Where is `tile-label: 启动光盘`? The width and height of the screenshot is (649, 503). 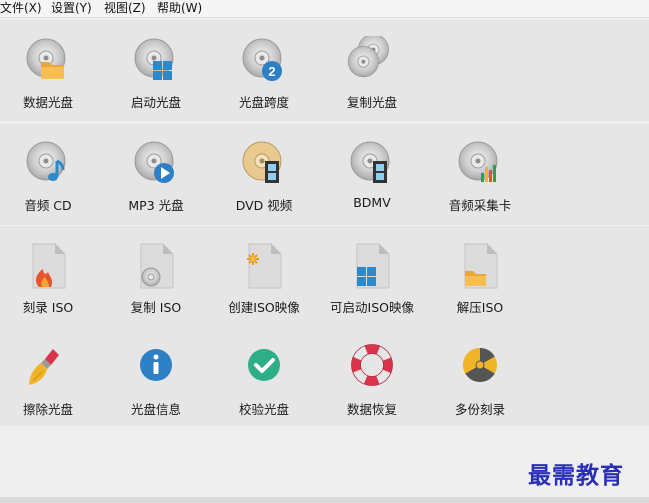
tile-label: 启动光盘 is located at coordinates (155, 102).